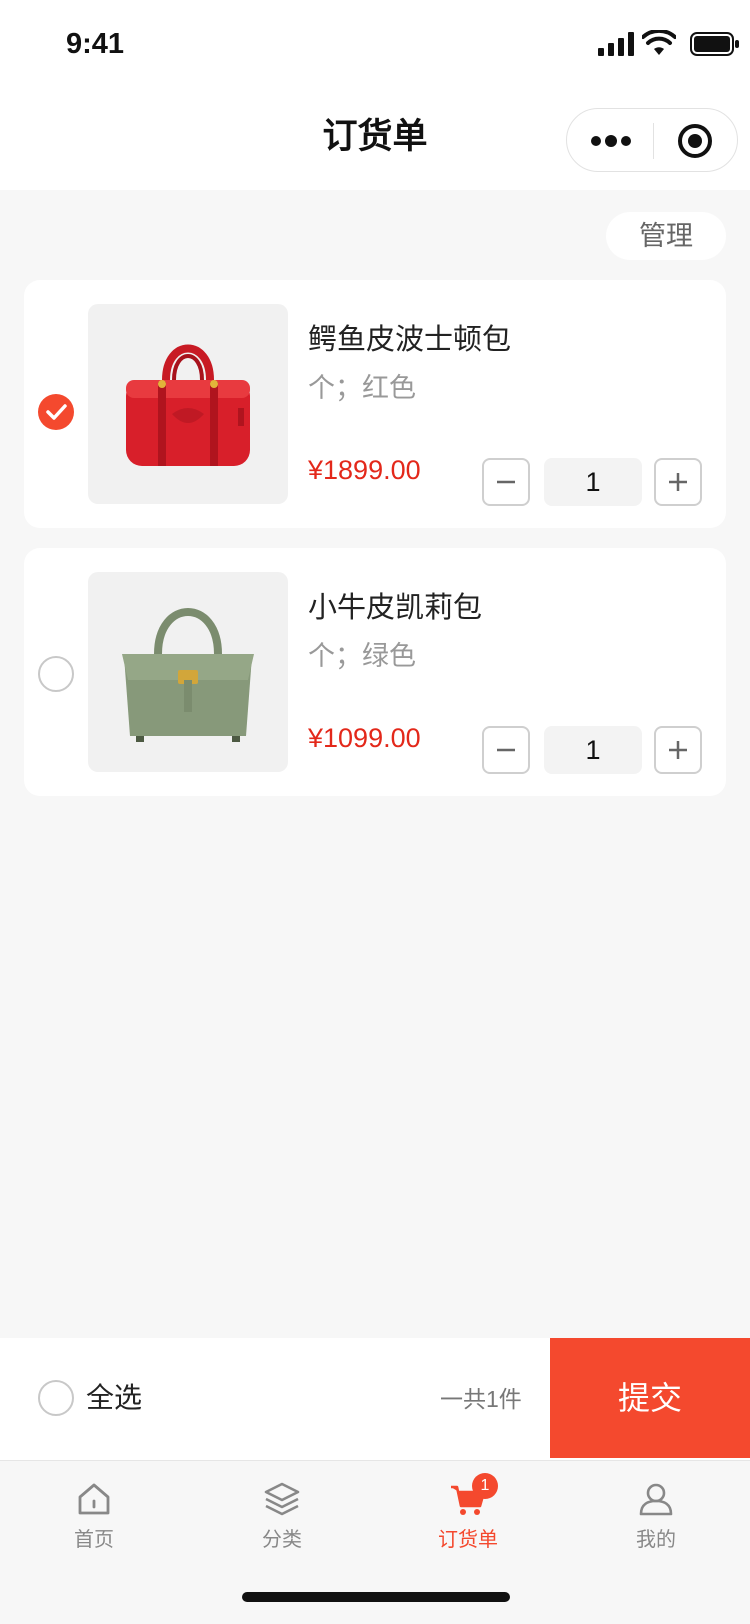 The width and height of the screenshot is (750, 1624). What do you see at coordinates (376, 1597) in the screenshot?
I see `home-indicator` at bounding box center [376, 1597].